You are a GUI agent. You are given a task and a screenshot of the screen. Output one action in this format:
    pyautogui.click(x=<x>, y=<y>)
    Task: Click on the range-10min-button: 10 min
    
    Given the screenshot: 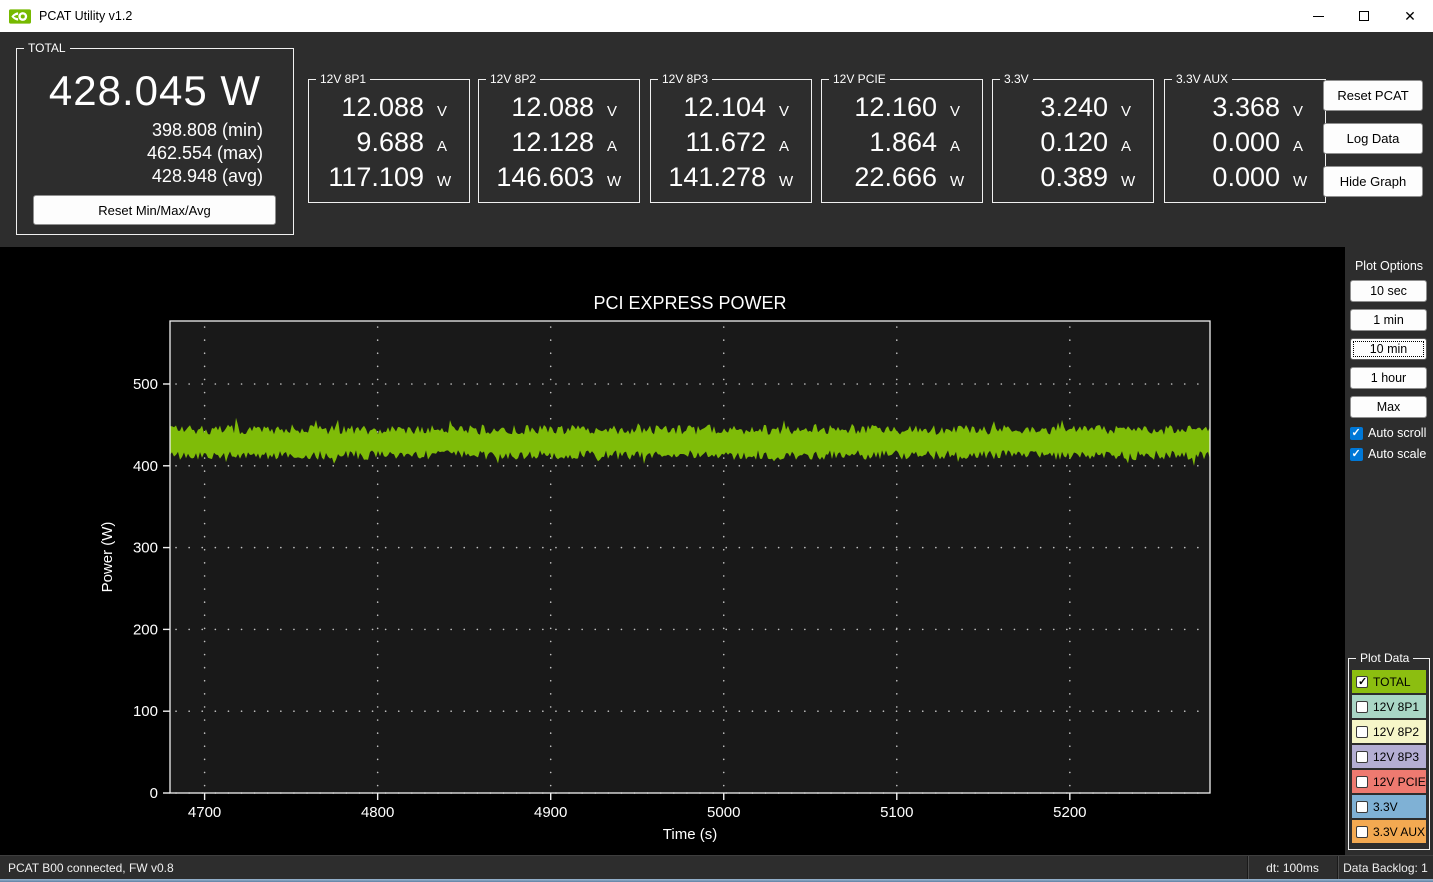 What is the action you would take?
    pyautogui.click(x=1388, y=349)
    